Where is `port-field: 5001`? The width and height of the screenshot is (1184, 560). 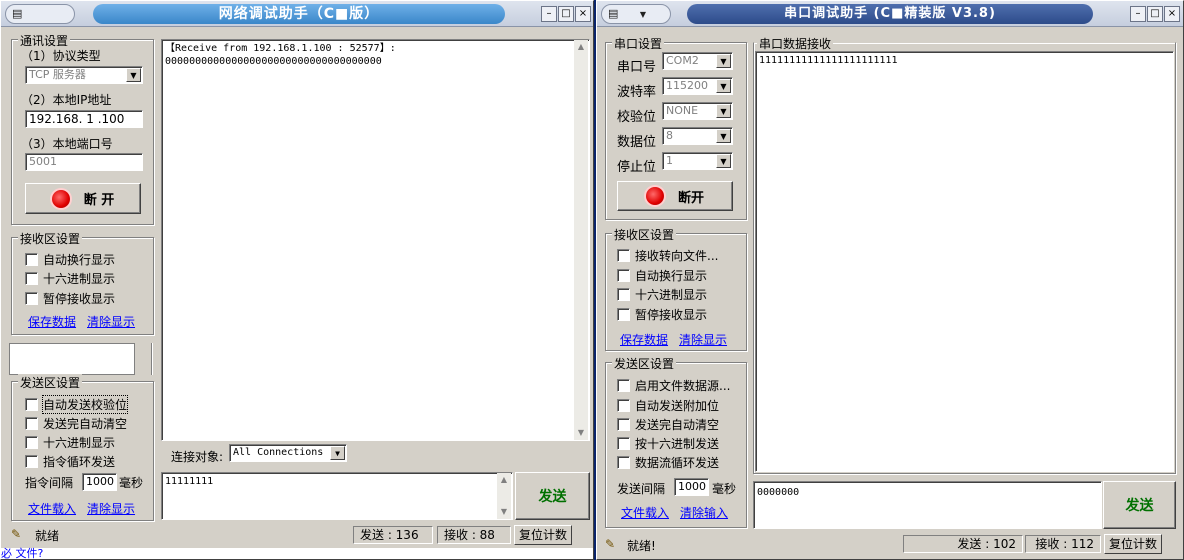 port-field: 5001 is located at coordinates (84, 162).